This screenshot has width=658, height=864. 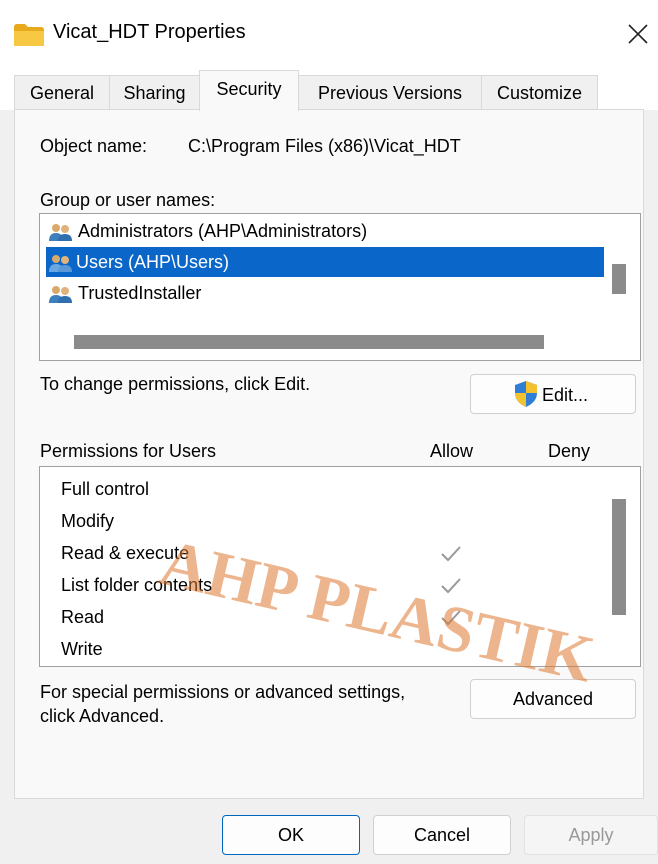 What do you see at coordinates (105, 489) in the screenshot?
I see `permission-row: Full control` at bounding box center [105, 489].